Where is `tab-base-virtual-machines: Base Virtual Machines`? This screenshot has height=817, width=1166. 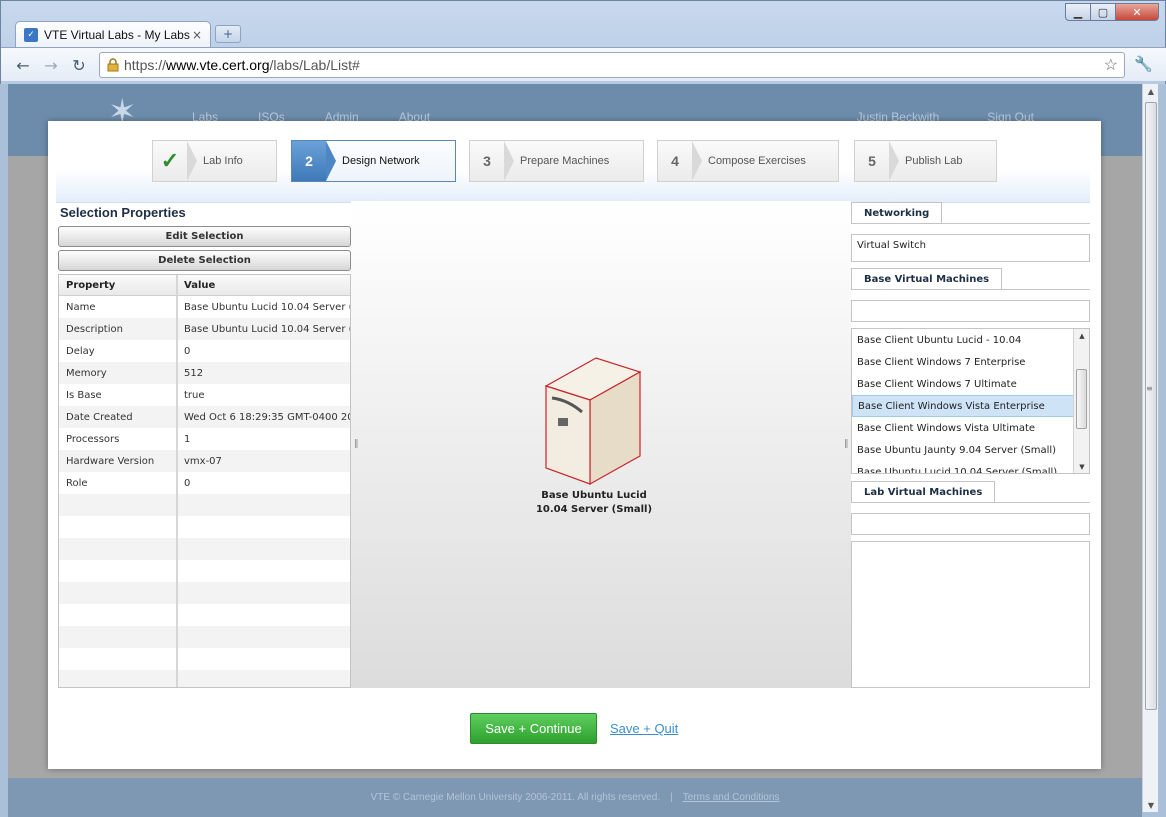 tab-base-virtual-machines: Base Virtual Machines is located at coordinates (927, 279).